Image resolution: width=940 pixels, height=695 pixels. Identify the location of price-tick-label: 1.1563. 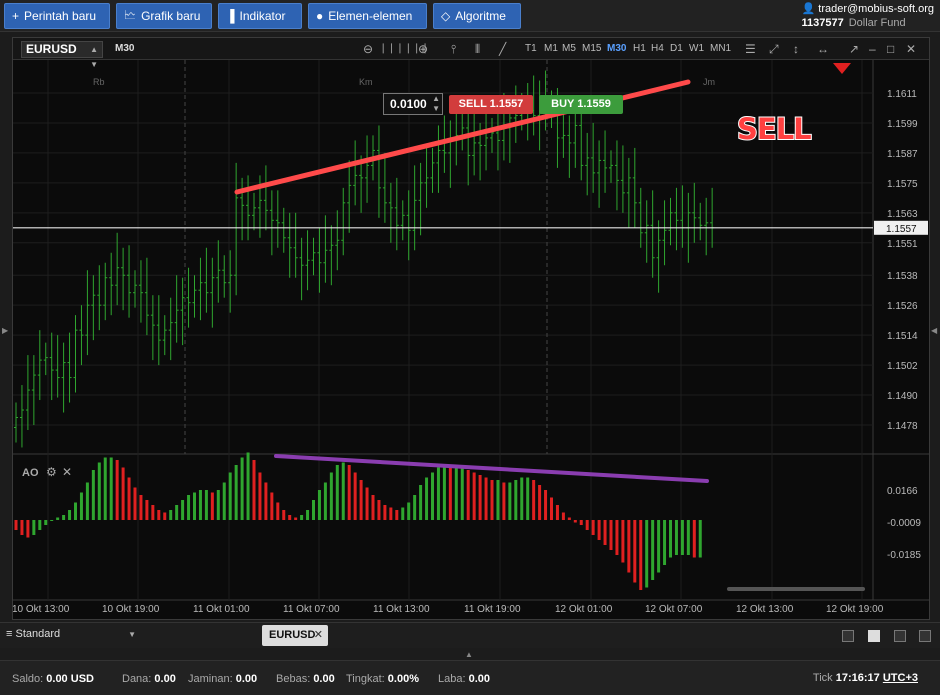
(902, 214).